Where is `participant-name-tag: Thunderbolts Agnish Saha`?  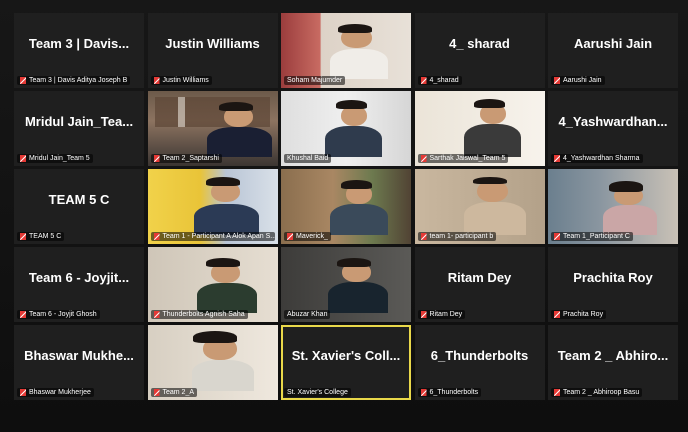
participant-name-tag: Thunderbolts Agnish Saha is located at coordinates (199, 314).